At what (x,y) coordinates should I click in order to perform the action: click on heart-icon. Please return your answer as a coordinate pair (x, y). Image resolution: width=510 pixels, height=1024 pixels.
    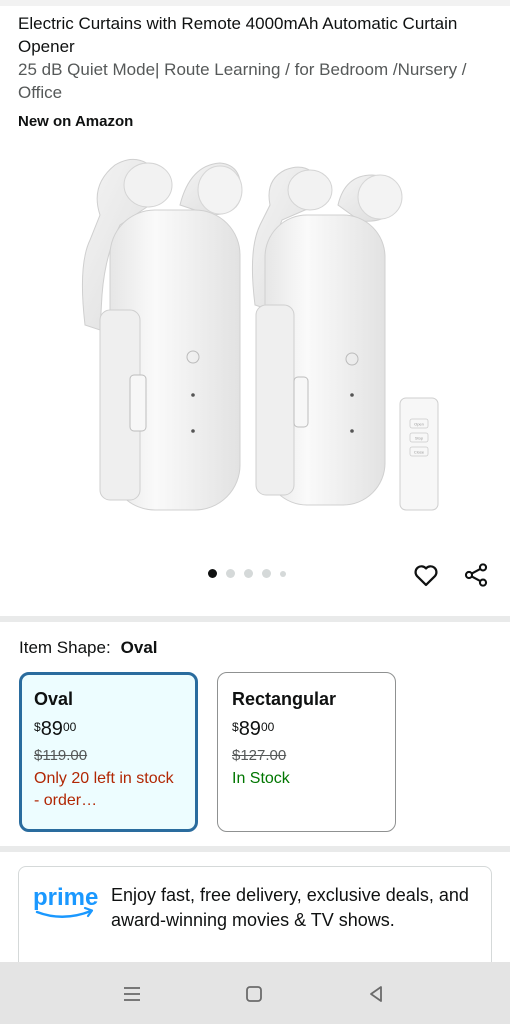
    Looking at the image, I should click on (426, 576).